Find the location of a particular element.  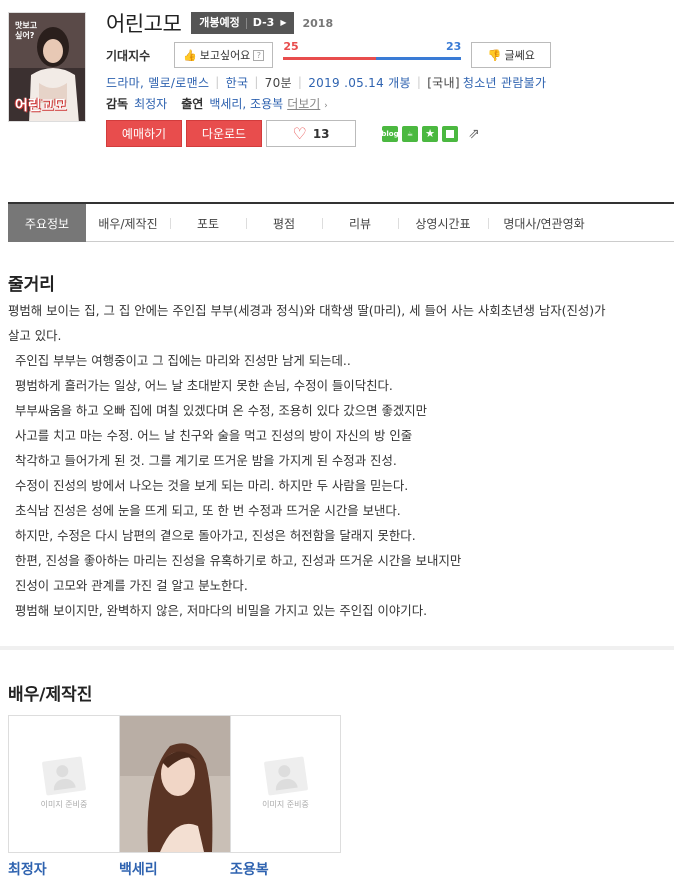

genre-link: 드라마, 멜로/로맨스 is located at coordinates (157, 82).